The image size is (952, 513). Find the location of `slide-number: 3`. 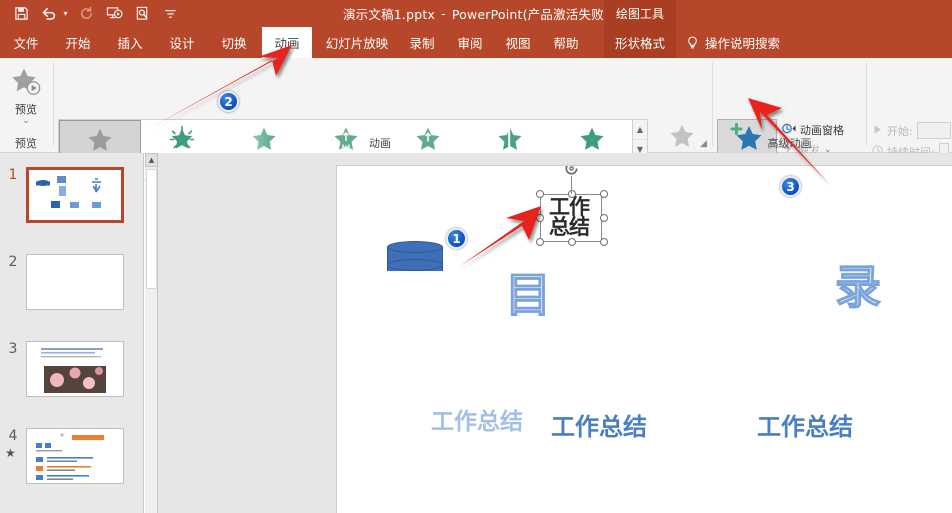

slide-number: 3 is located at coordinates (13, 349).